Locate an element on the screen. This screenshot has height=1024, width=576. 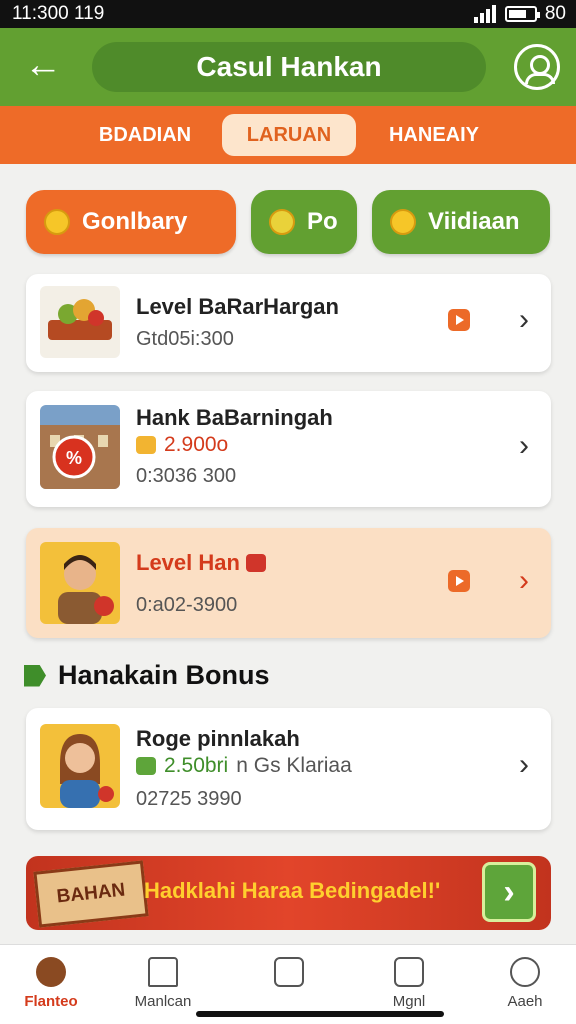
promo-banner: BAHAN Hadklahi Haraa Bedingadel!' › is located at coordinates (288, 893).